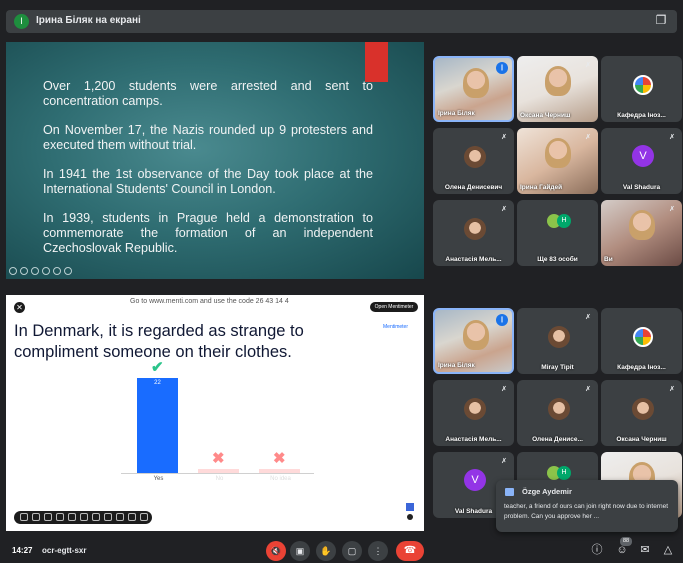 Image resolution: width=683 pixels, height=563 pixels. What do you see at coordinates (157, 367) in the screenshot?
I see `check-icon: ✔` at bounding box center [157, 367].